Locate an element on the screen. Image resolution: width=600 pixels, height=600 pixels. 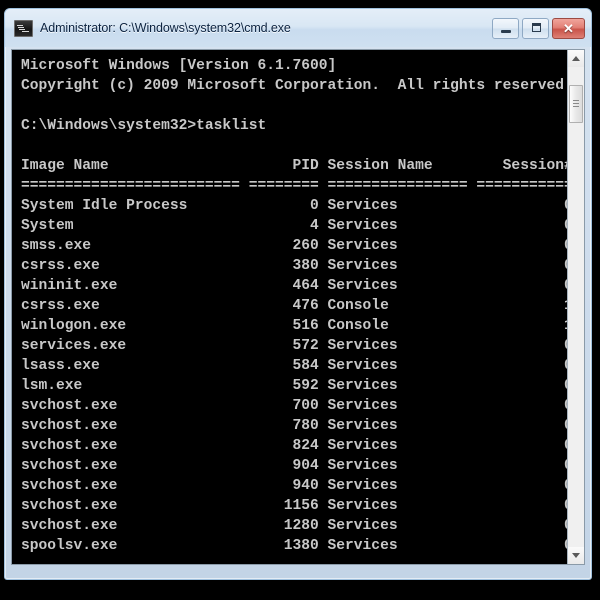
minimize-button is located at coordinates (505, 28).